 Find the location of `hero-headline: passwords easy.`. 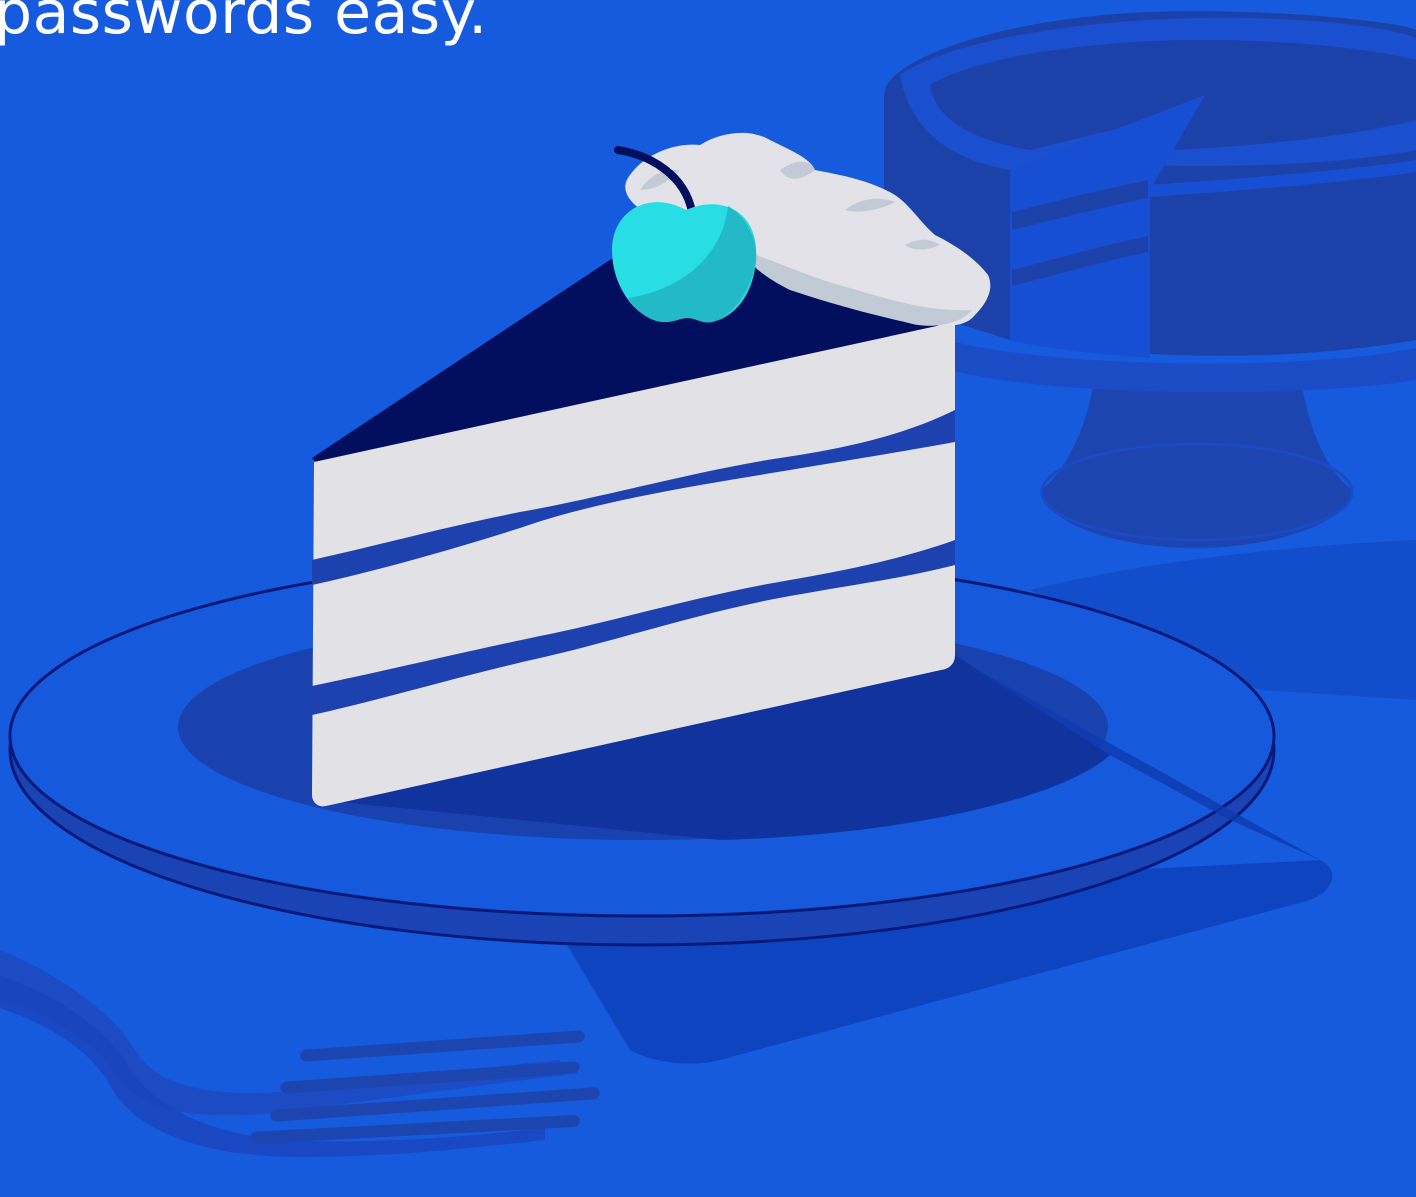

hero-headline: passwords easy. is located at coordinates (244, 24).